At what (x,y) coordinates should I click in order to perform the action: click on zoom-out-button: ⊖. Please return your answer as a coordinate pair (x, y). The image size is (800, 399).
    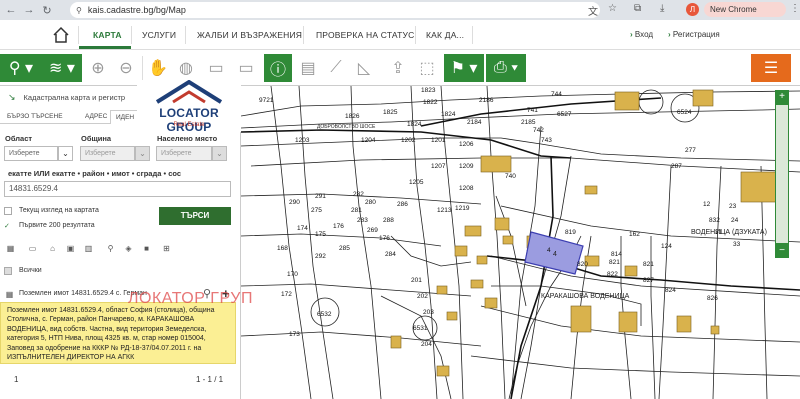
    Looking at the image, I should click on (126, 68).